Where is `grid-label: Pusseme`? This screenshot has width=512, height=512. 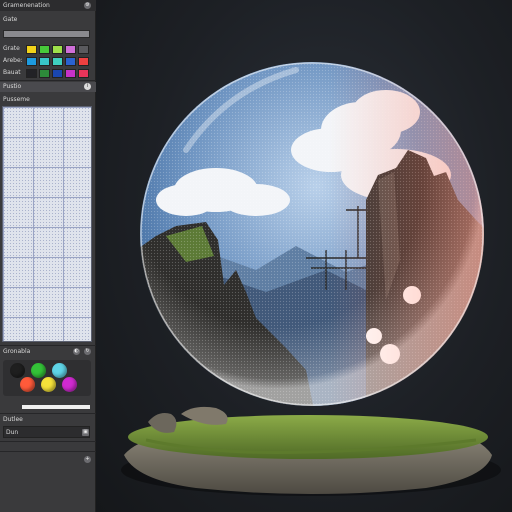
grid-label: Pusseme is located at coordinates (16, 99).